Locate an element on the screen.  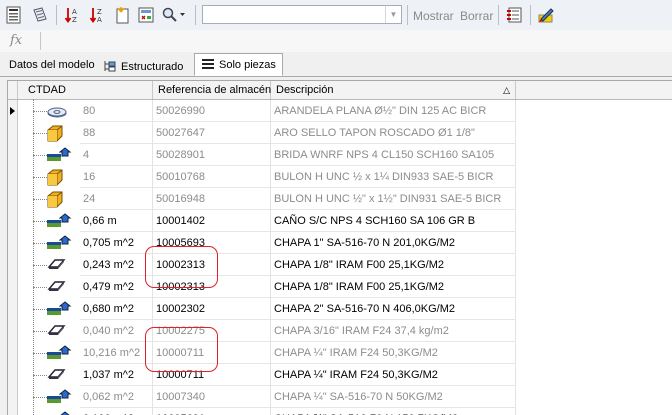
list-report-icon is located at coordinates (14, 15).